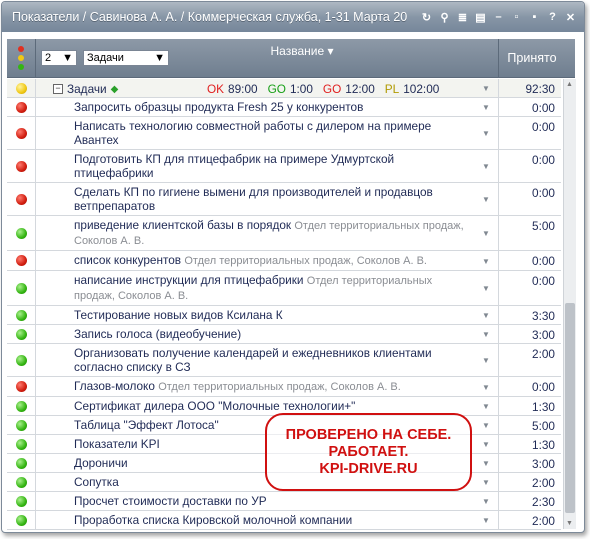 This screenshot has width=590, height=539. What do you see at coordinates (87, 89) in the screenshot?
I see `group-label: Задачи` at bounding box center [87, 89].